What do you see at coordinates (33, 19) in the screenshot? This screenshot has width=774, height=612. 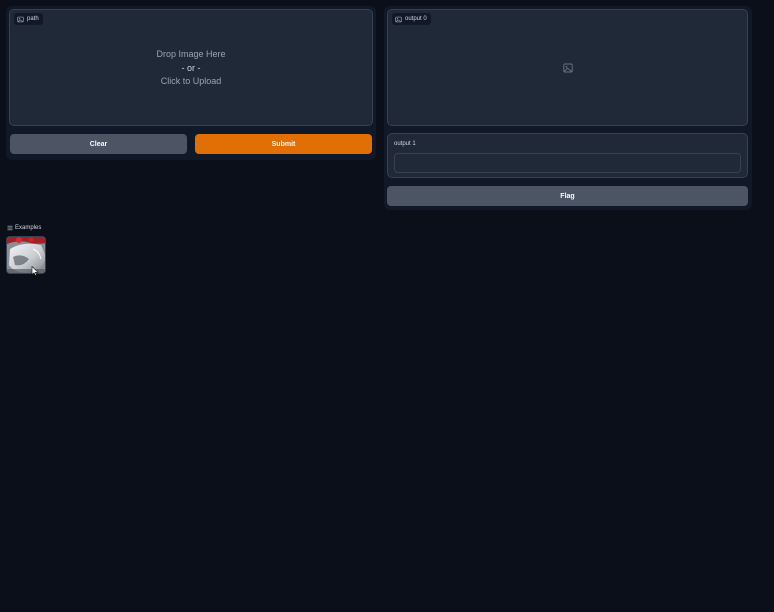 I see `image-input-label-text: path` at bounding box center [33, 19].